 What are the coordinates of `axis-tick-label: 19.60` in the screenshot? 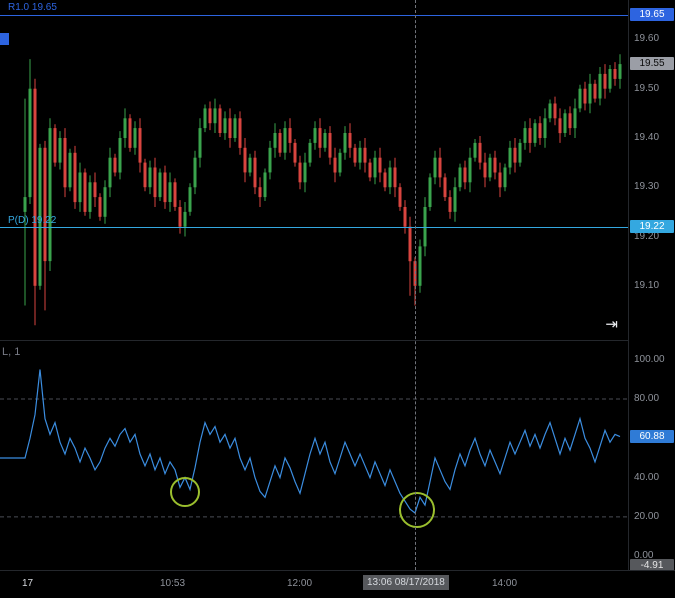 It's located at (647, 38).